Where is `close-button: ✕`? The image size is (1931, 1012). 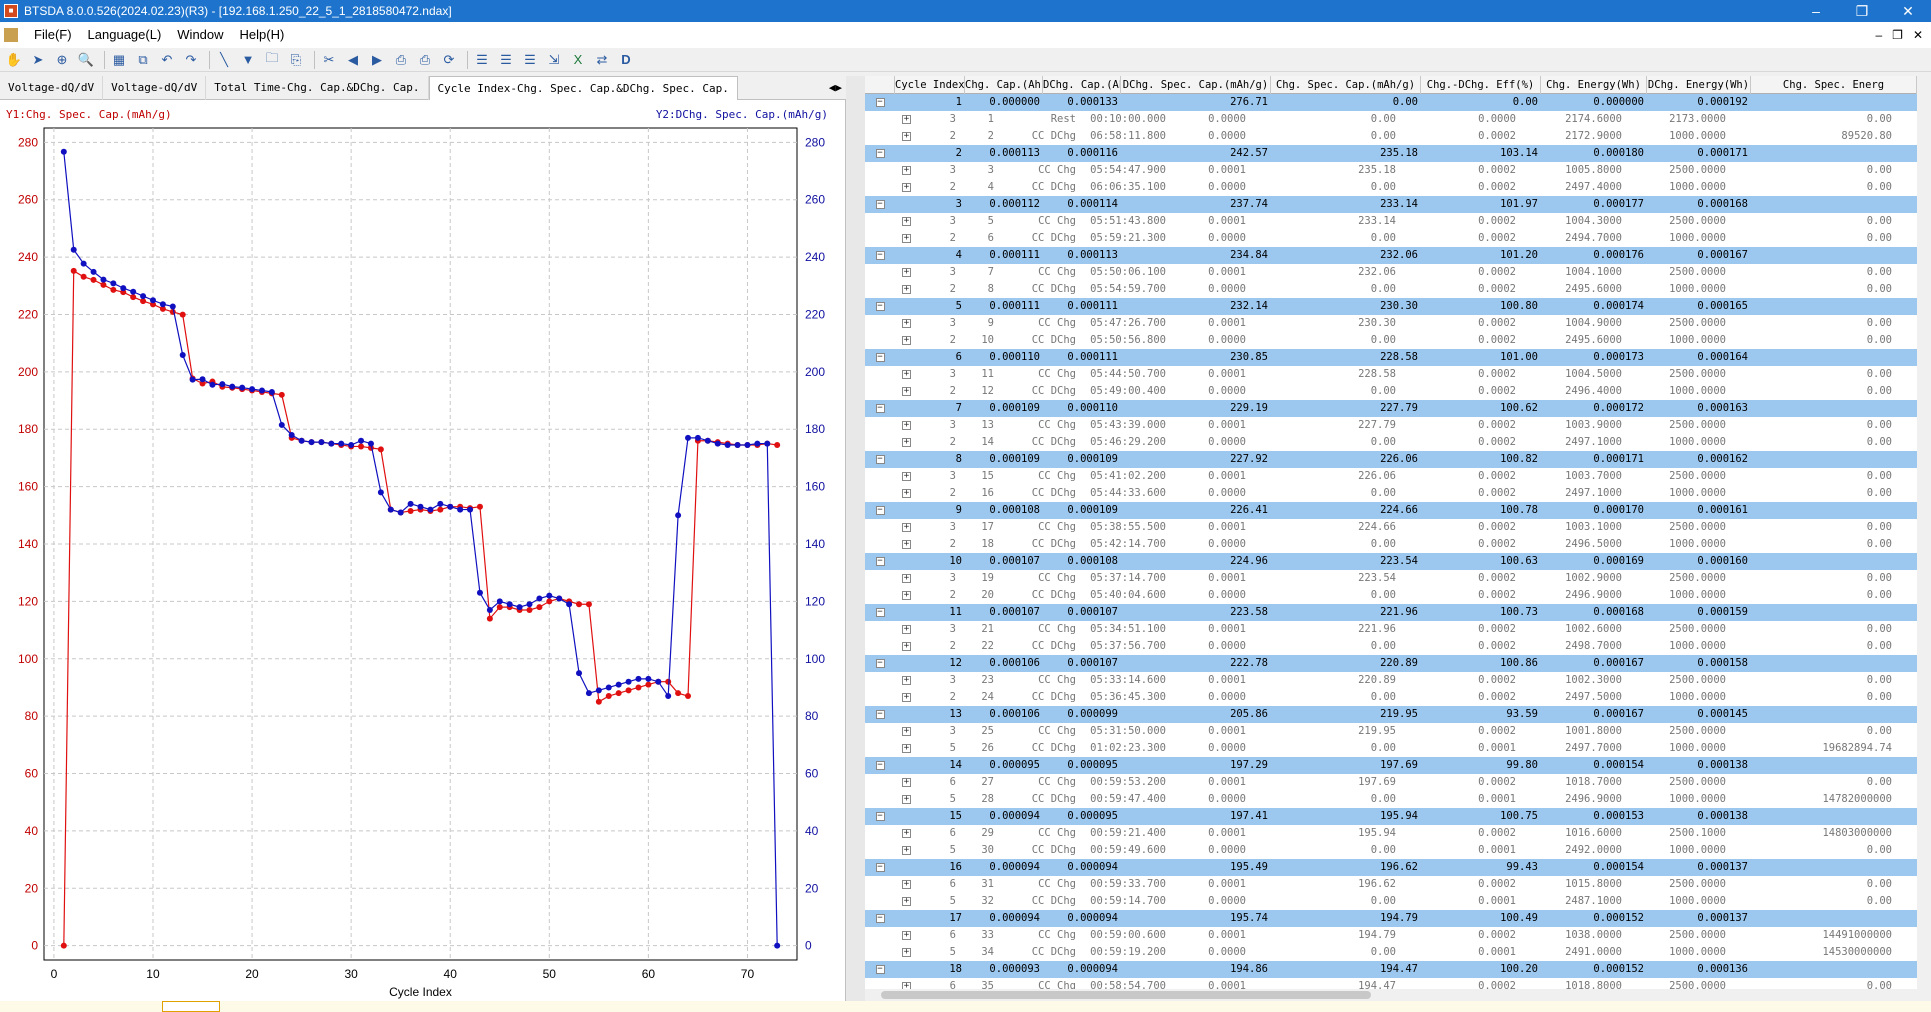
close-button: ✕ is located at coordinates (1908, 11).